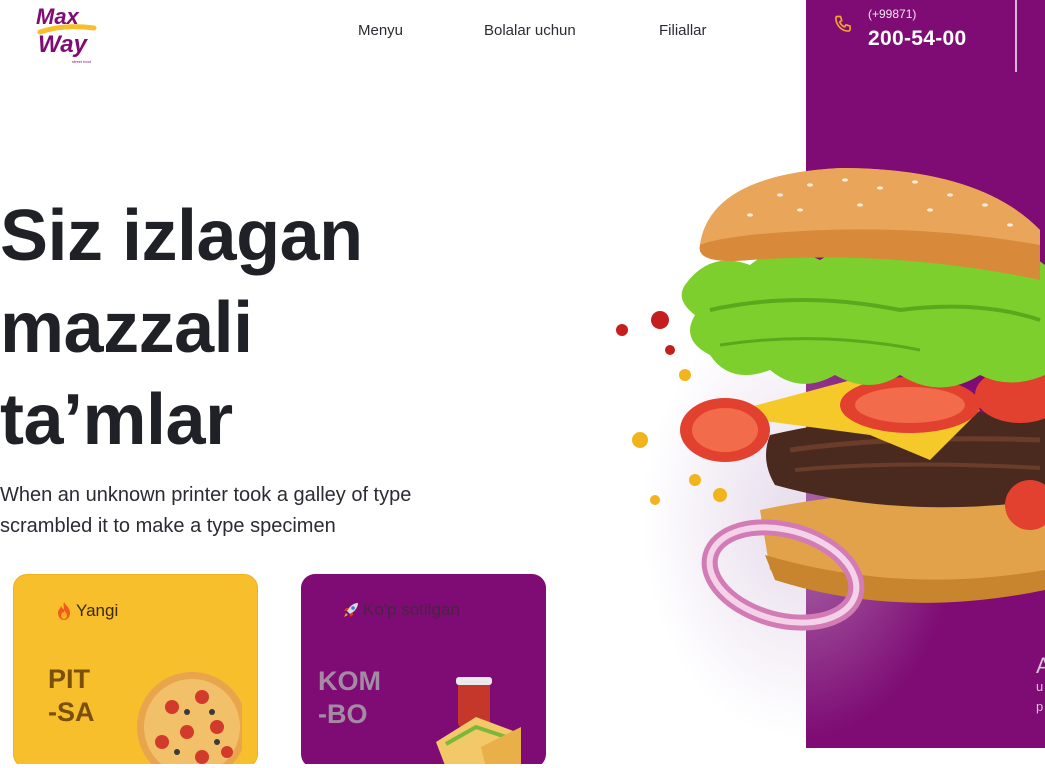 Image resolution: width=1045 pixels, height=768 pixels. What do you see at coordinates (530, 30) in the screenshot?
I see `nav-kids-link: Bolalar uchun` at bounding box center [530, 30].